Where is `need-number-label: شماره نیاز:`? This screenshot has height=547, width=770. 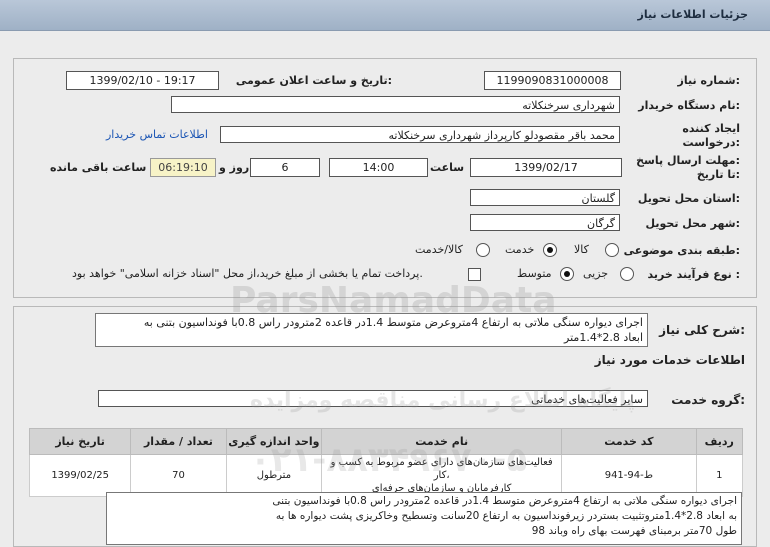 need-number-label: شماره نیاز: is located at coordinates (708, 80).